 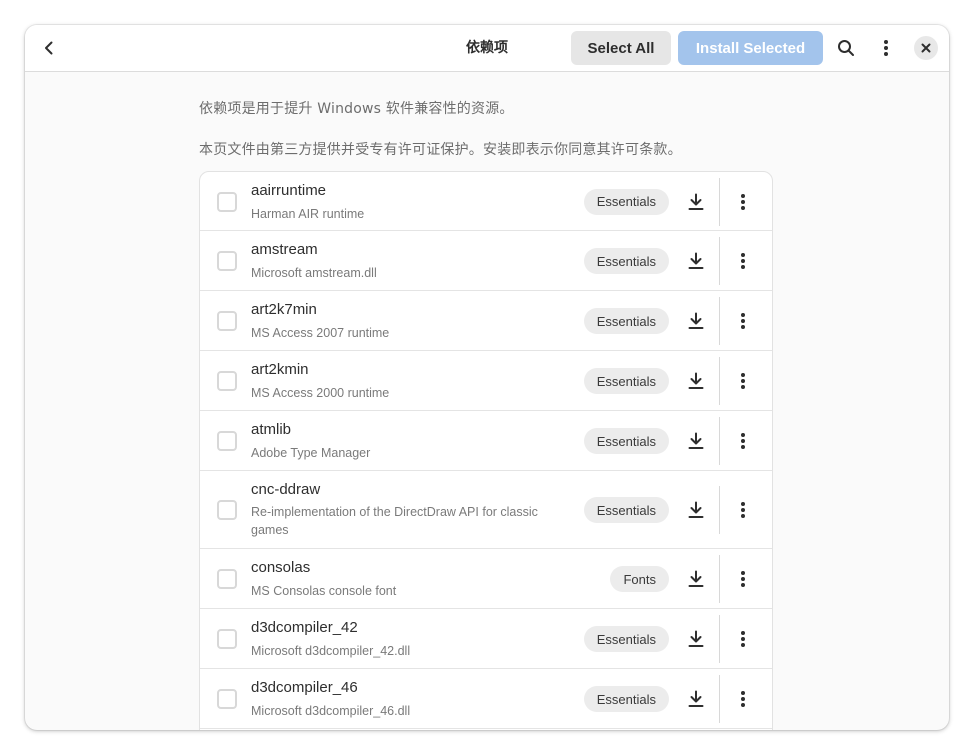 I want to click on intro-line-1: 依赖项是用于提升 Windows 软件兼容性的资源。, so click(x=356, y=109).